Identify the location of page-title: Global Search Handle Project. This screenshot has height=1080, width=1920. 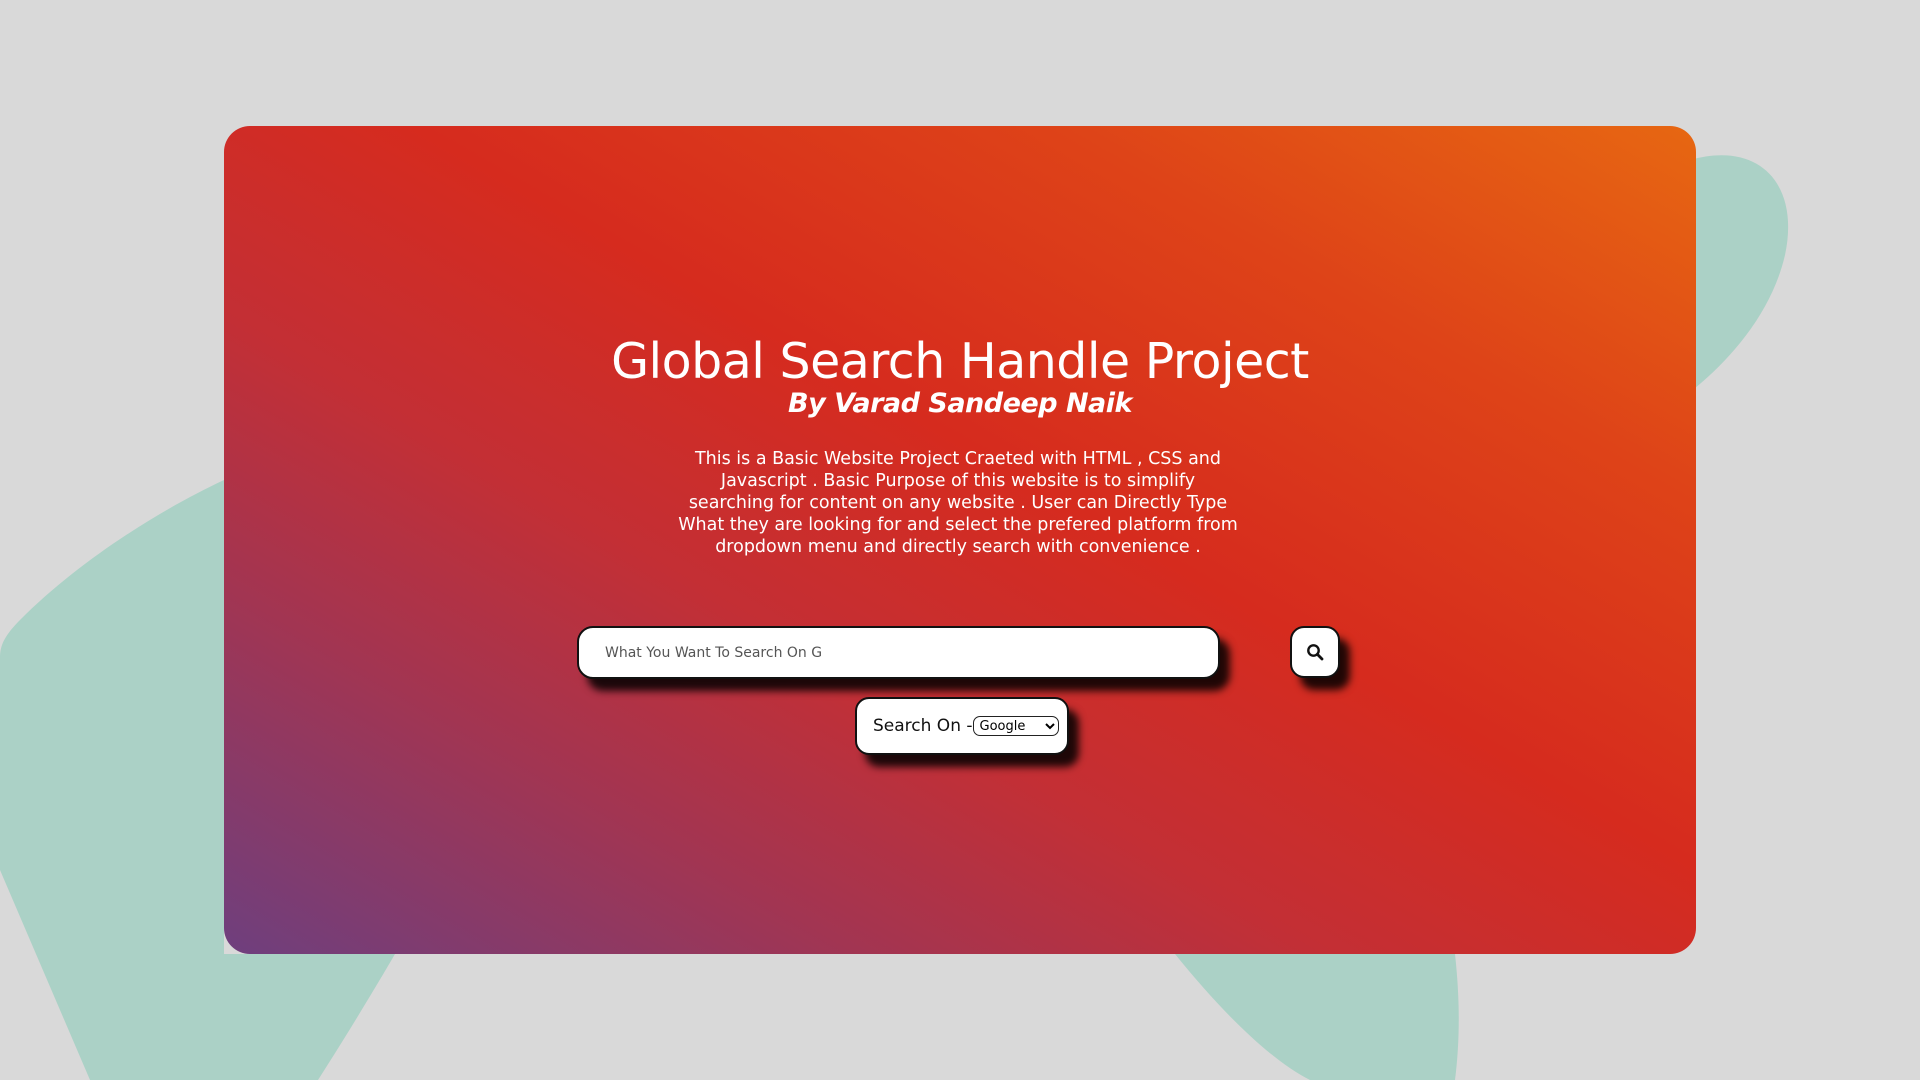
(960, 361).